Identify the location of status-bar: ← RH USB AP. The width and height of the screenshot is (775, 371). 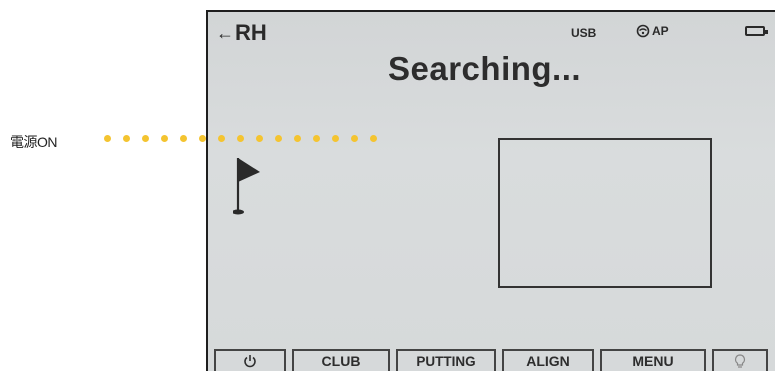
(492, 32).